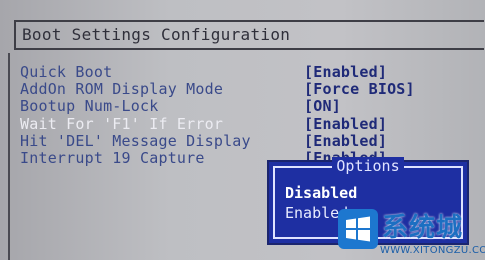 The height and width of the screenshot is (260, 485). Describe the element at coordinates (66, 72) in the screenshot. I see `setting-label: Quick Boot` at that location.